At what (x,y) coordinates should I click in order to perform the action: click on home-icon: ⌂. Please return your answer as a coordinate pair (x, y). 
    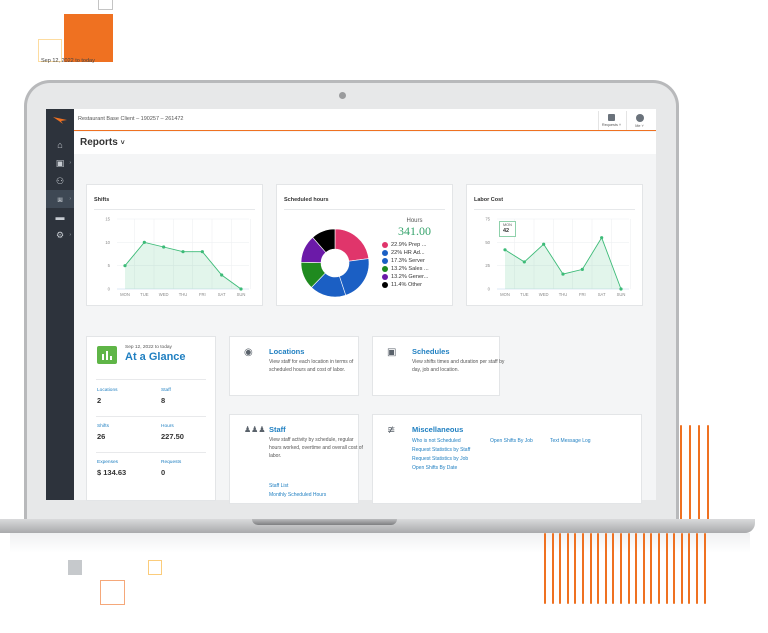
    Looking at the image, I should click on (60, 145).